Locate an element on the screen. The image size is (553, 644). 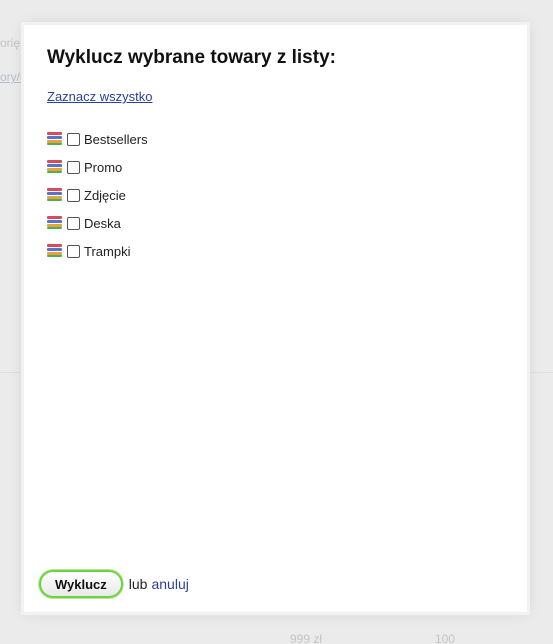
list-item: Trampki is located at coordinates (97, 251).